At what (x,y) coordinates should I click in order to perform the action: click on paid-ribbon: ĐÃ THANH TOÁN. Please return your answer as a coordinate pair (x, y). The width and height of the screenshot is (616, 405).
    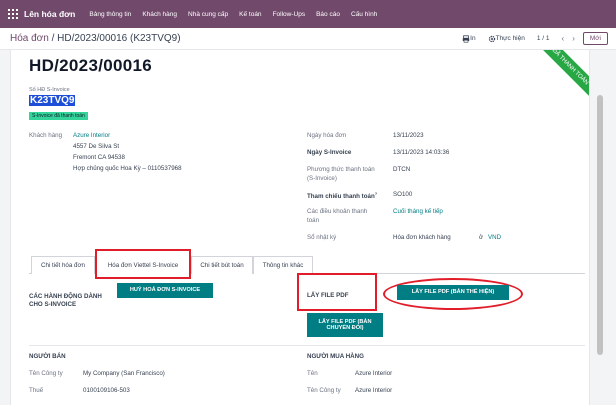
    Looking at the image, I should click on (561, 77).